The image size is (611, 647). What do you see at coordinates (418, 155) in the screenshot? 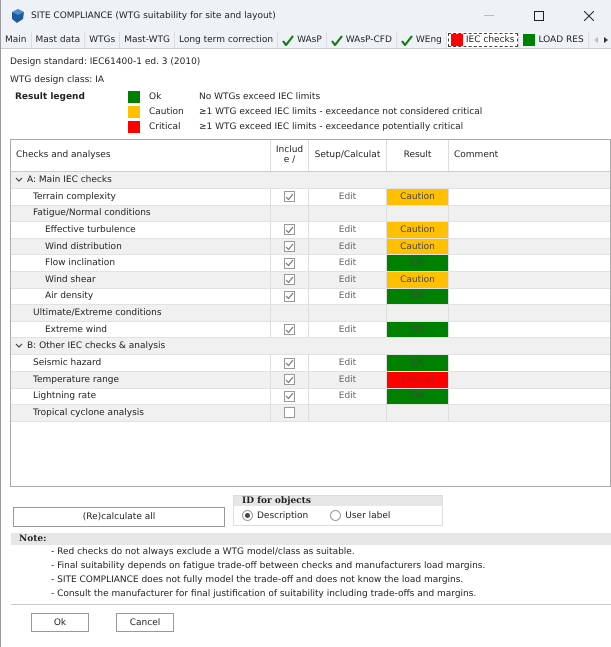
I see `column-header: Result` at bounding box center [418, 155].